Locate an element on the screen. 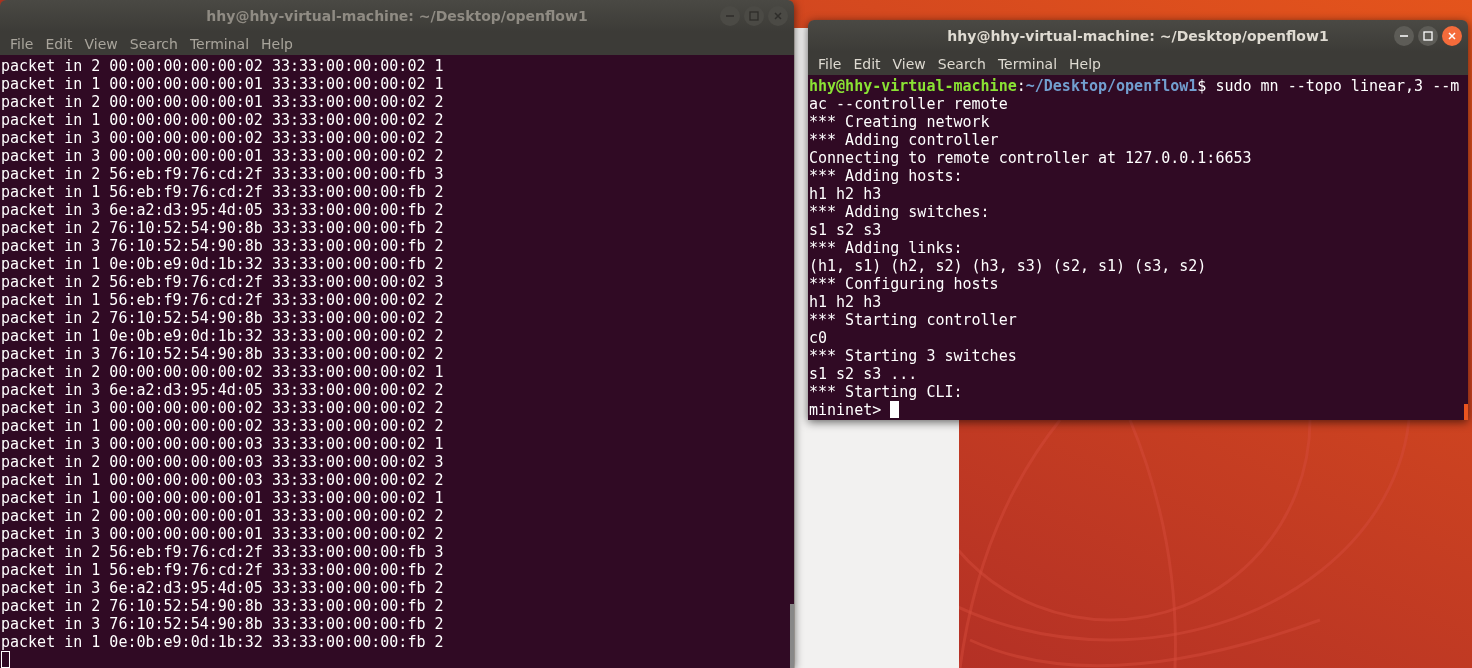 This screenshot has height=668, width=1472. shell-prompt: mininet> is located at coordinates (845, 410).